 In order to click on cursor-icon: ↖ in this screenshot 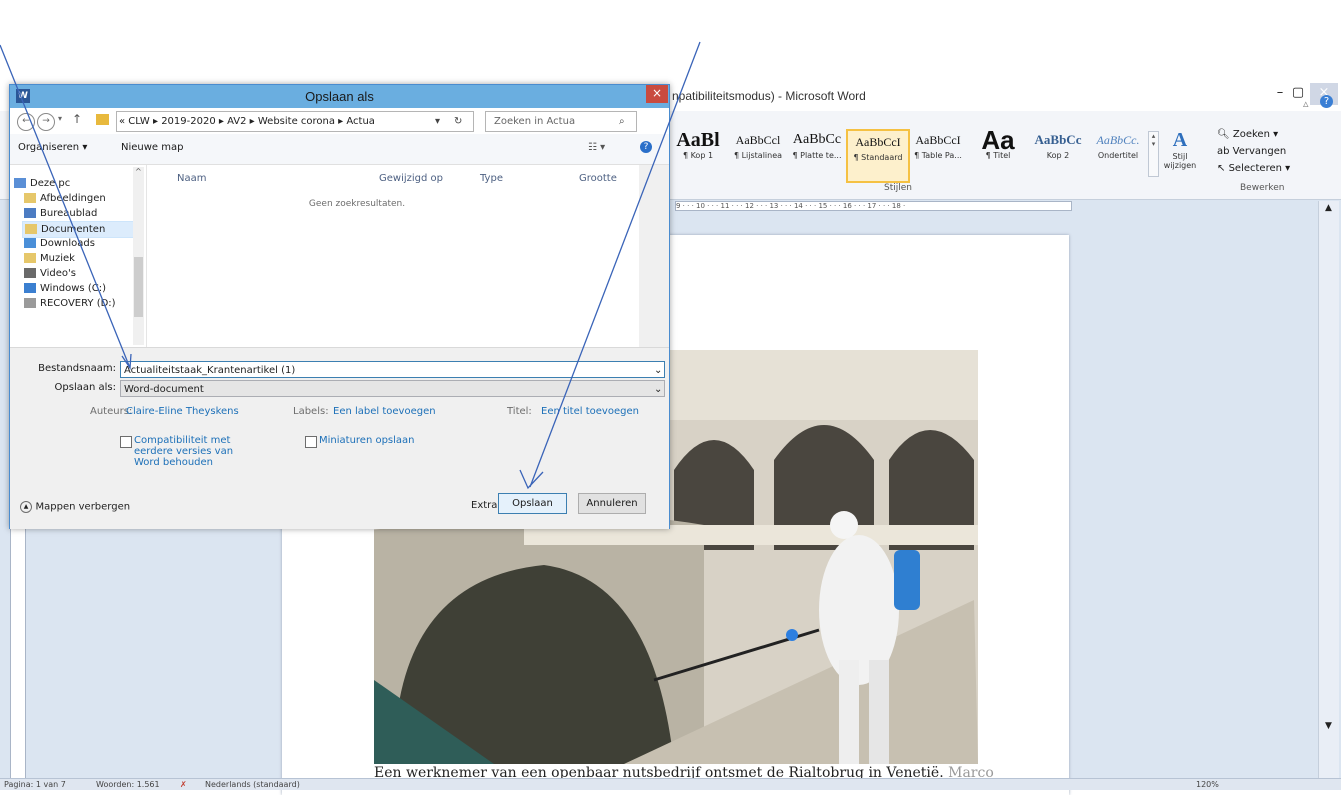, I will do `click(1223, 168)`.